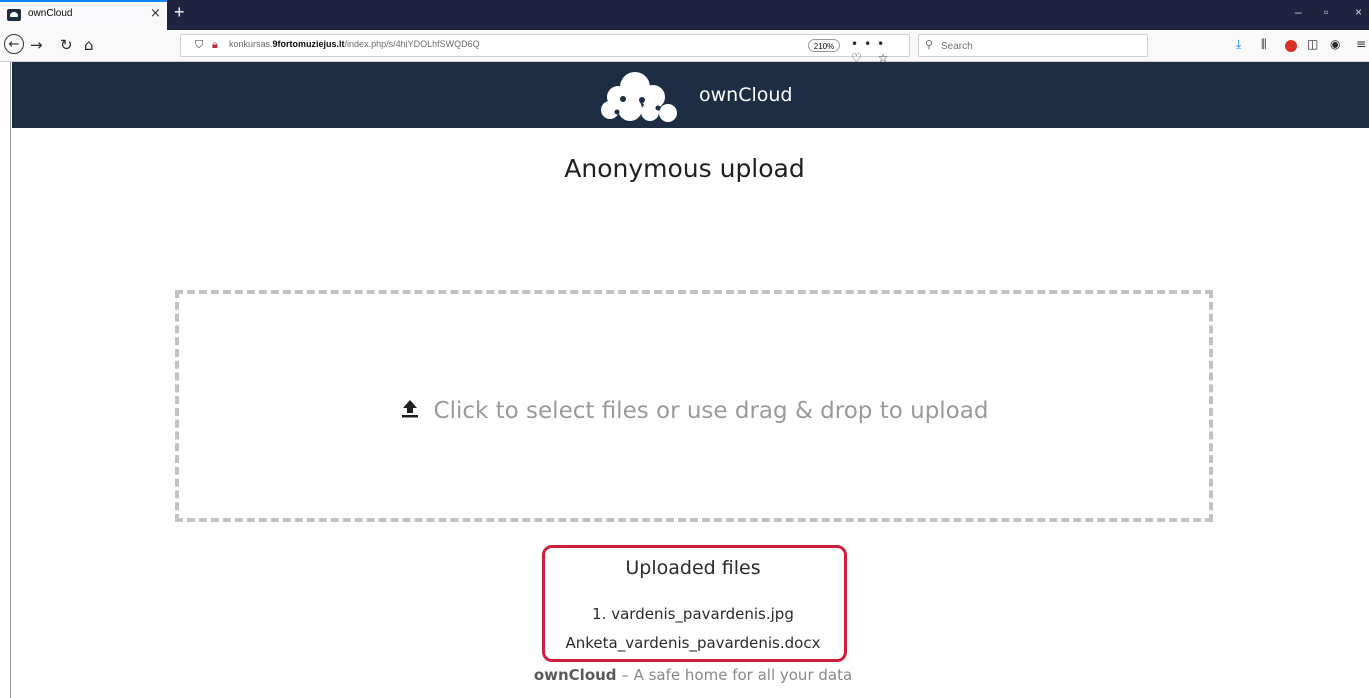  Describe the element at coordinates (215, 45) in the screenshot. I see `insecure-lock-icon: 🔒︎` at that location.